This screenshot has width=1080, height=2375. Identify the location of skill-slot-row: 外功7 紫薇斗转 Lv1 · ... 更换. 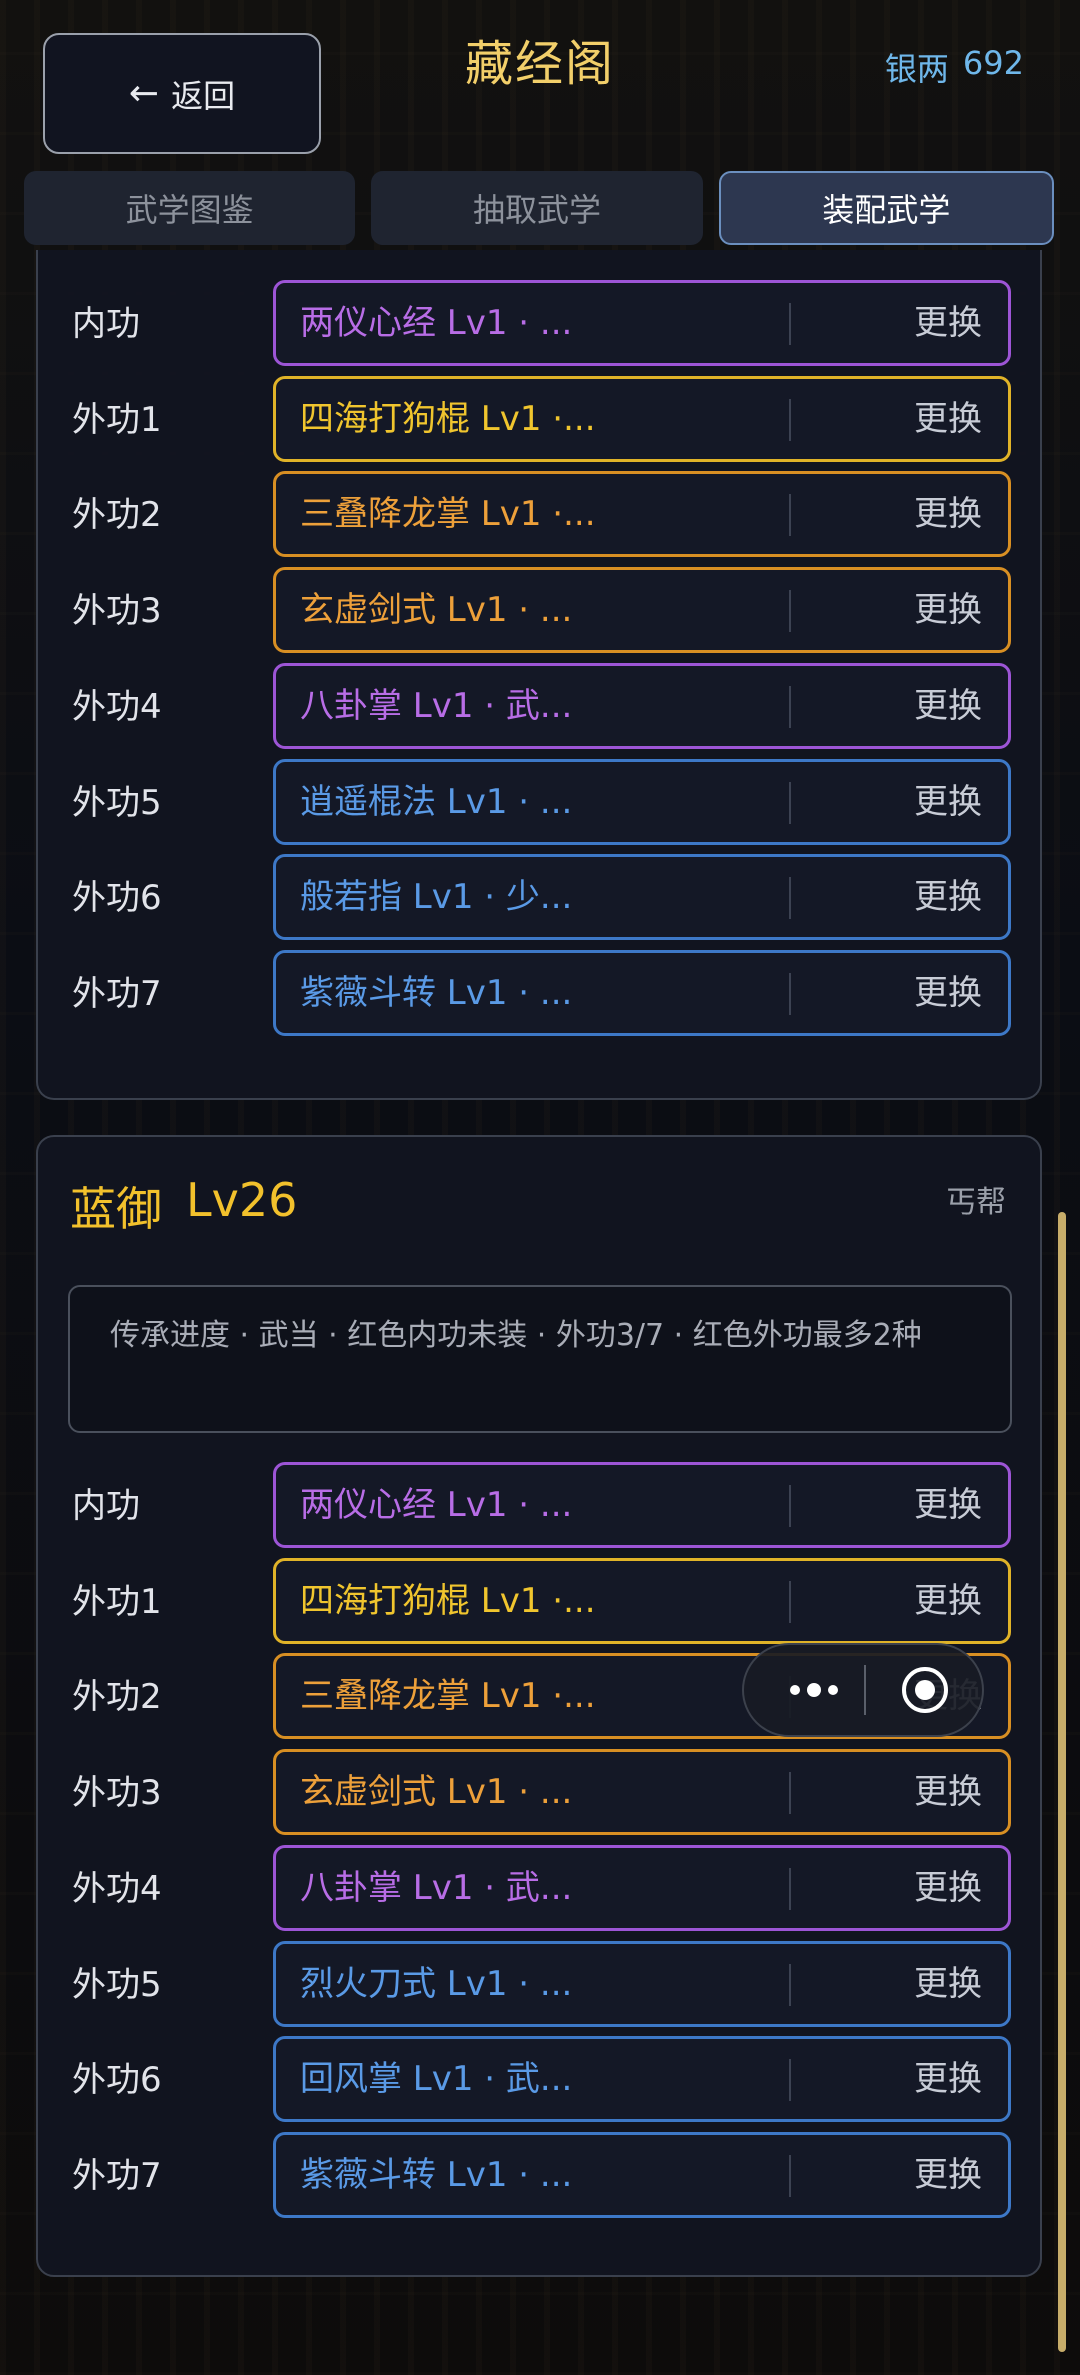
(539, 993).